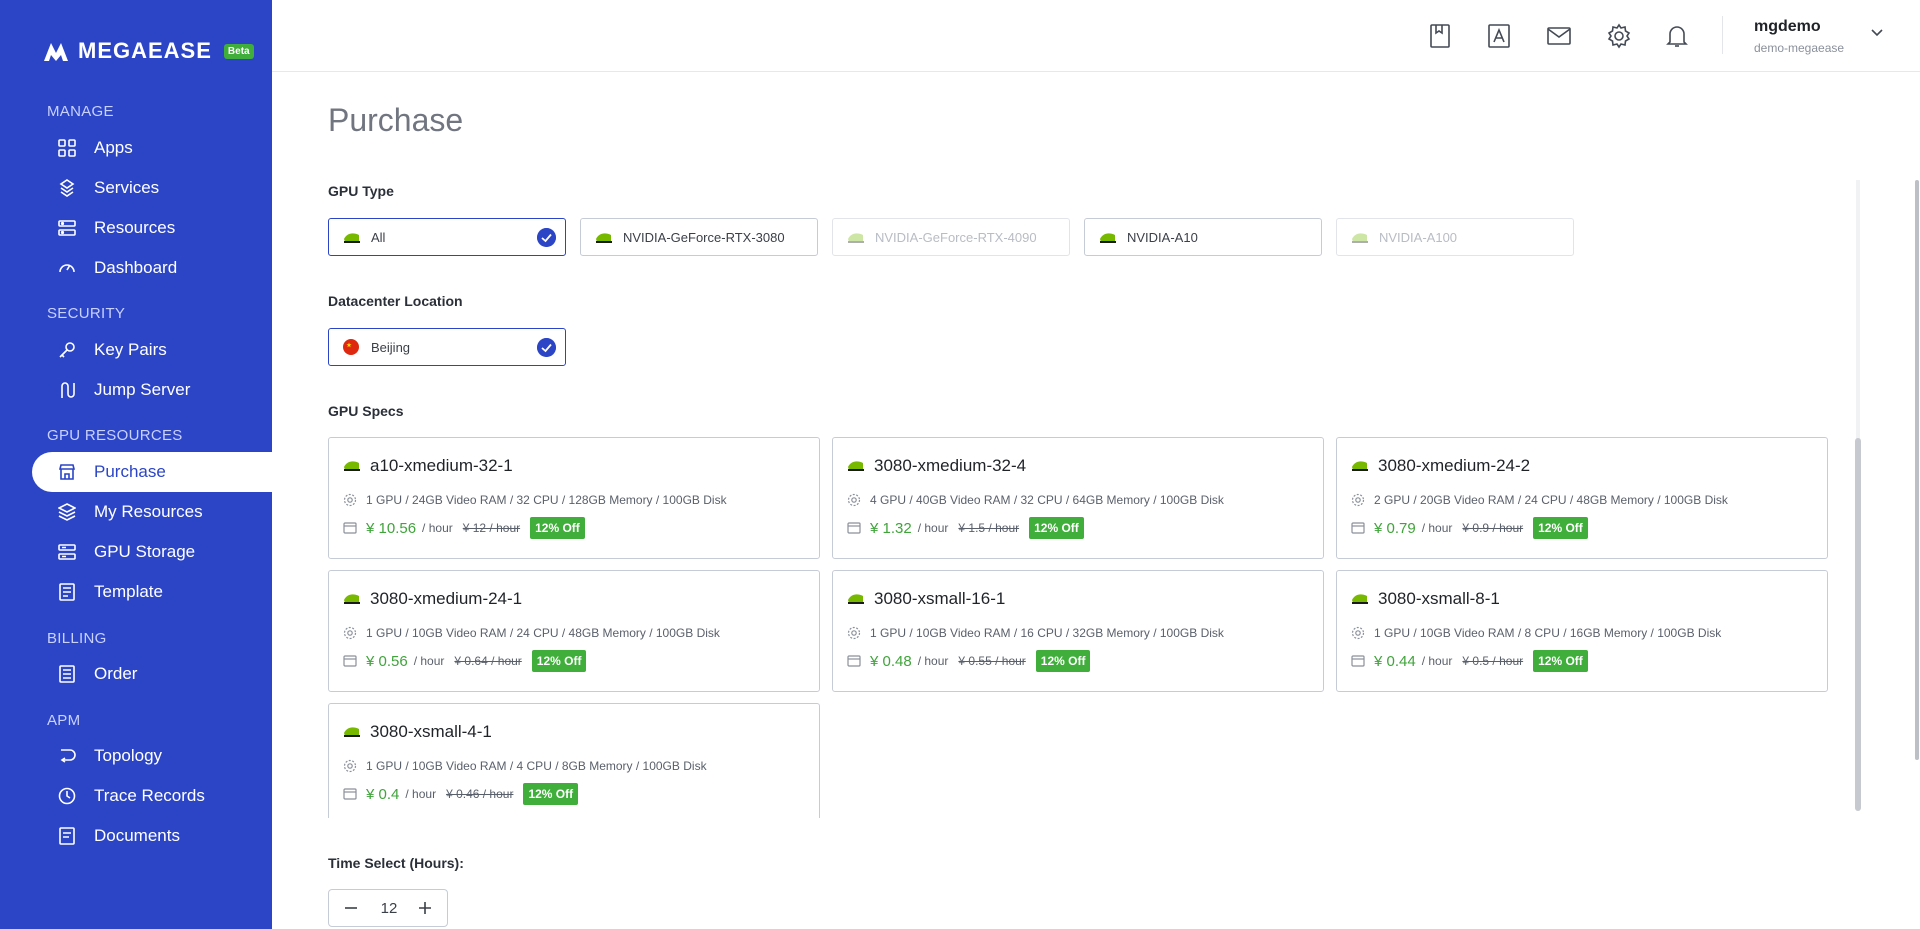 The image size is (1920, 929). Describe the element at coordinates (152, 674) in the screenshot. I see `sidebar-item-order: Order` at that location.